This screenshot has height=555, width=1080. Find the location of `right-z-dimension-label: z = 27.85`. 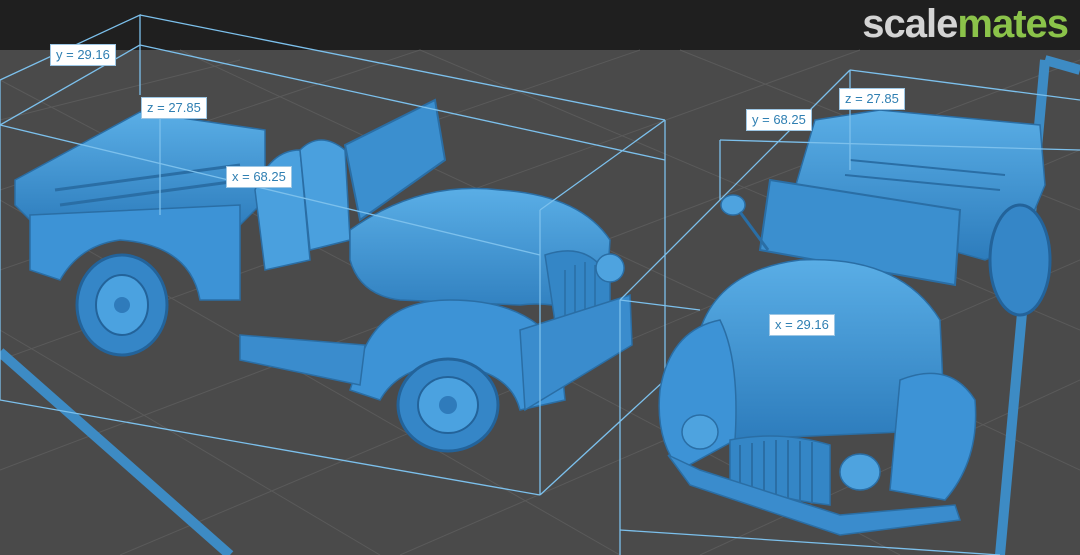

right-z-dimension-label: z = 27.85 is located at coordinates (872, 99).